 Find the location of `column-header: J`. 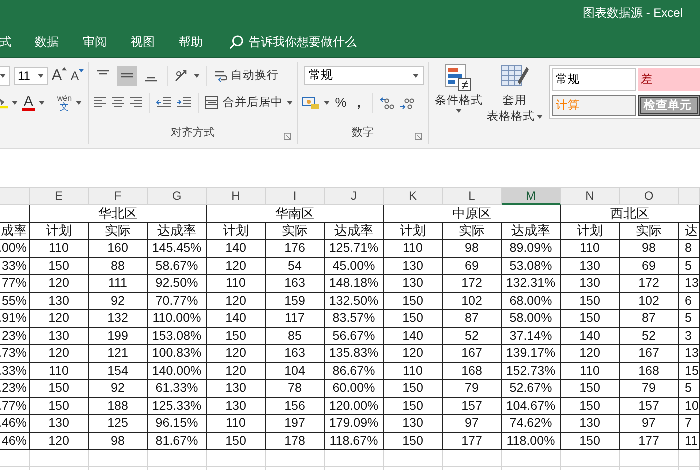

column-header: J is located at coordinates (354, 196).